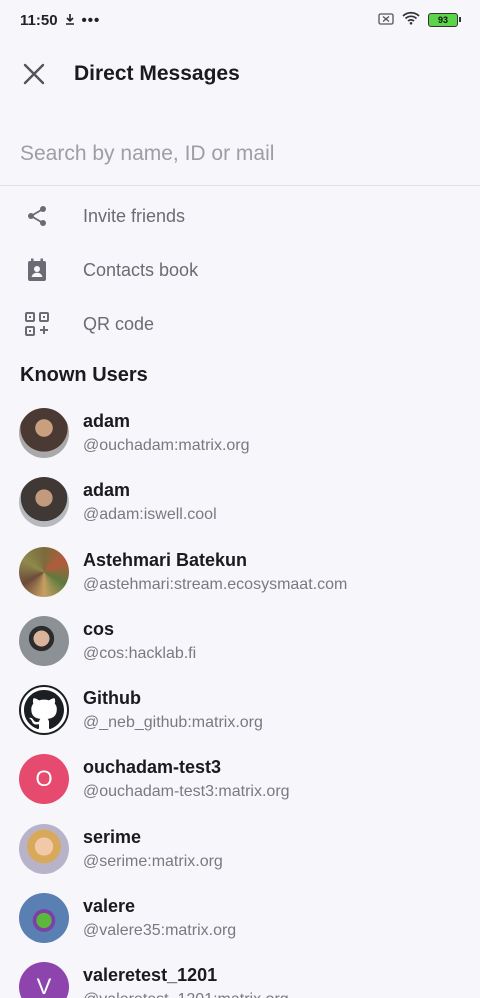  What do you see at coordinates (166, 445) in the screenshot?
I see `user-id: @ouchadam:matrix.org` at bounding box center [166, 445].